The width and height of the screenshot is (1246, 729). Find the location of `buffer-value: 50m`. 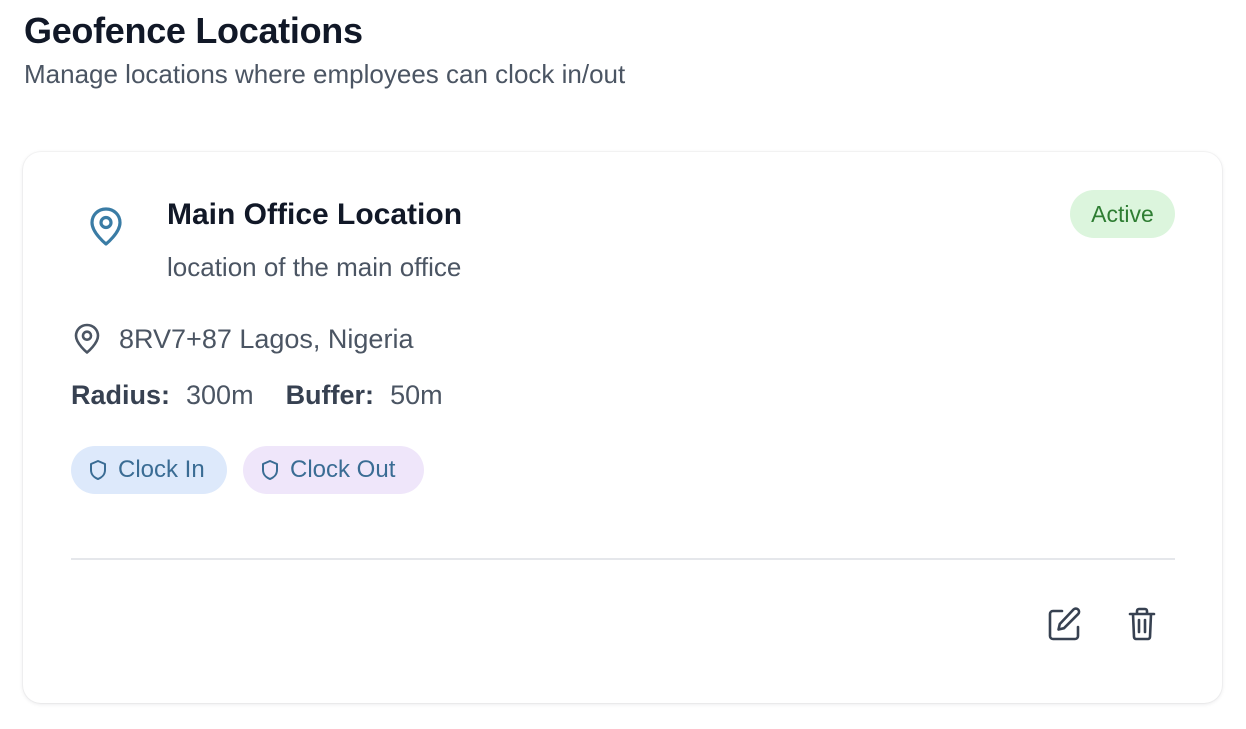

buffer-value: 50m is located at coordinates (416, 394).